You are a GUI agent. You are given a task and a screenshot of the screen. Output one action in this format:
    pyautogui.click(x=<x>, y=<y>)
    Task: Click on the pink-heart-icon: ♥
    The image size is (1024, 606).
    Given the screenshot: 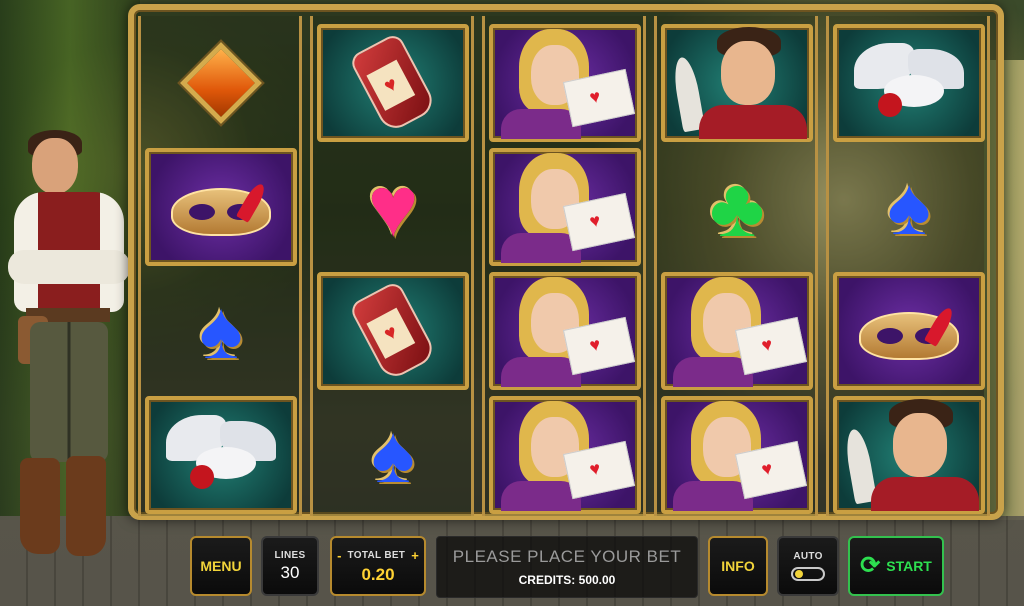 What is the action you would take?
    pyautogui.click(x=393, y=207)
    